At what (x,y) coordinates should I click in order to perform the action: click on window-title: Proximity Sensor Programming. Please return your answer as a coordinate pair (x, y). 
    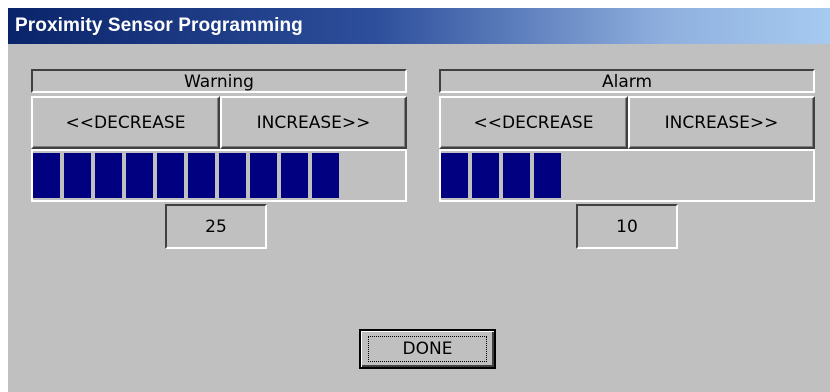
    Looking at the image, I should click on (159, 25).